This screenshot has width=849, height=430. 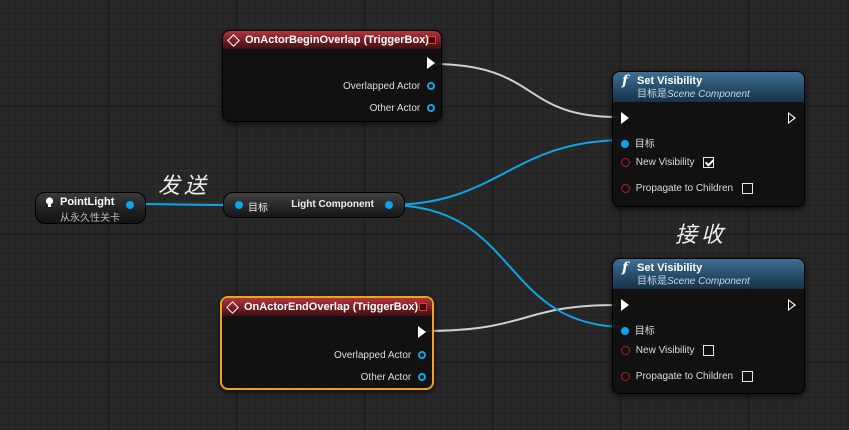 I want to click on end-other-actor-pin: Other Actor, so click(x=393, y=377).